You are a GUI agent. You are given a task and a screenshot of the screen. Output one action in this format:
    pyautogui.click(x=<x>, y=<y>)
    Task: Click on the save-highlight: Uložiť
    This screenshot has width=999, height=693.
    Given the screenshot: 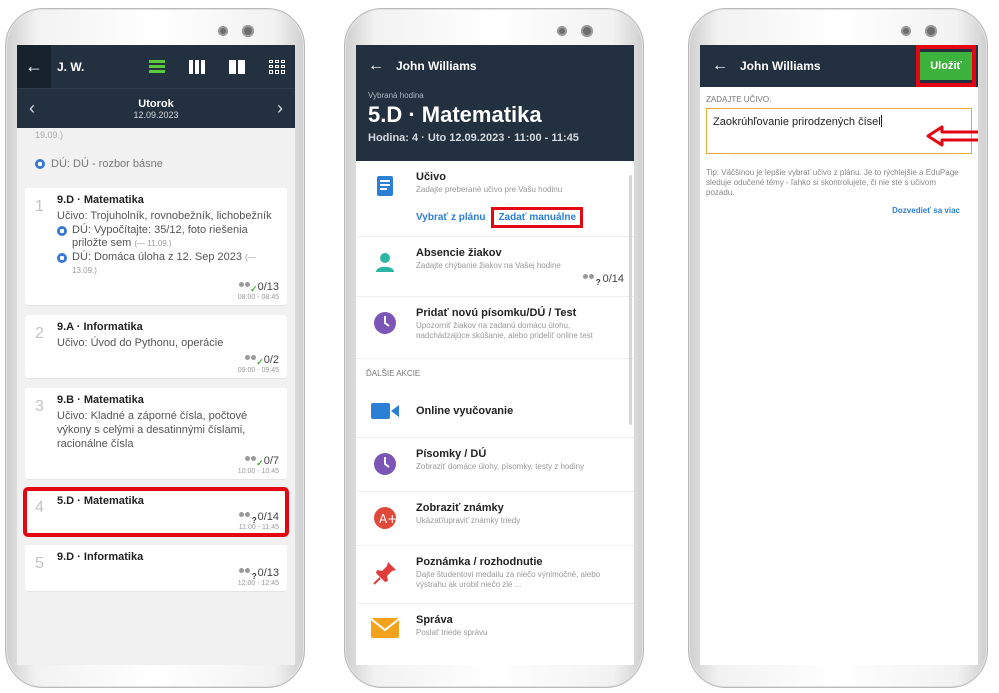 What is the action you would take?
    pyautogui.click(x=946, y=66)
    